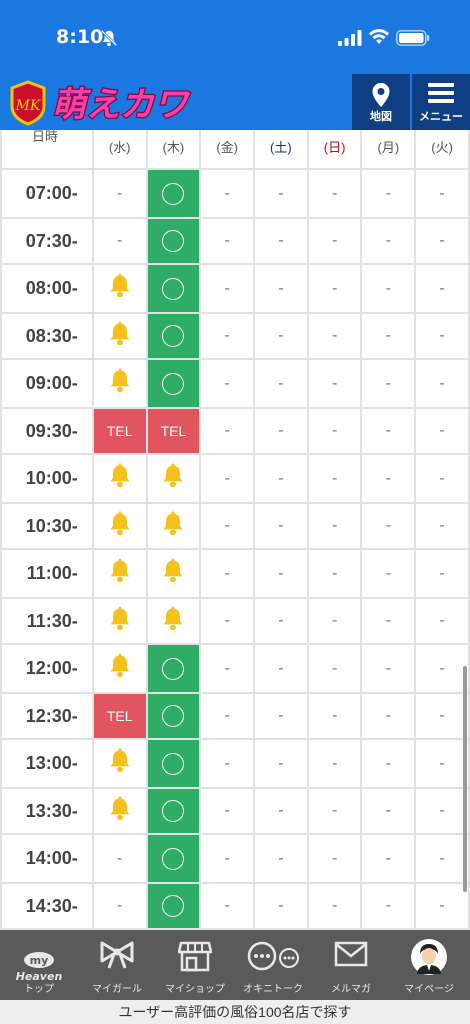 The height and width of the screenshot is (1024, 470). Describe the element at coordinates (429, 965) in the screenshot. I see `nav-item-my-page: マイページ` at that location.